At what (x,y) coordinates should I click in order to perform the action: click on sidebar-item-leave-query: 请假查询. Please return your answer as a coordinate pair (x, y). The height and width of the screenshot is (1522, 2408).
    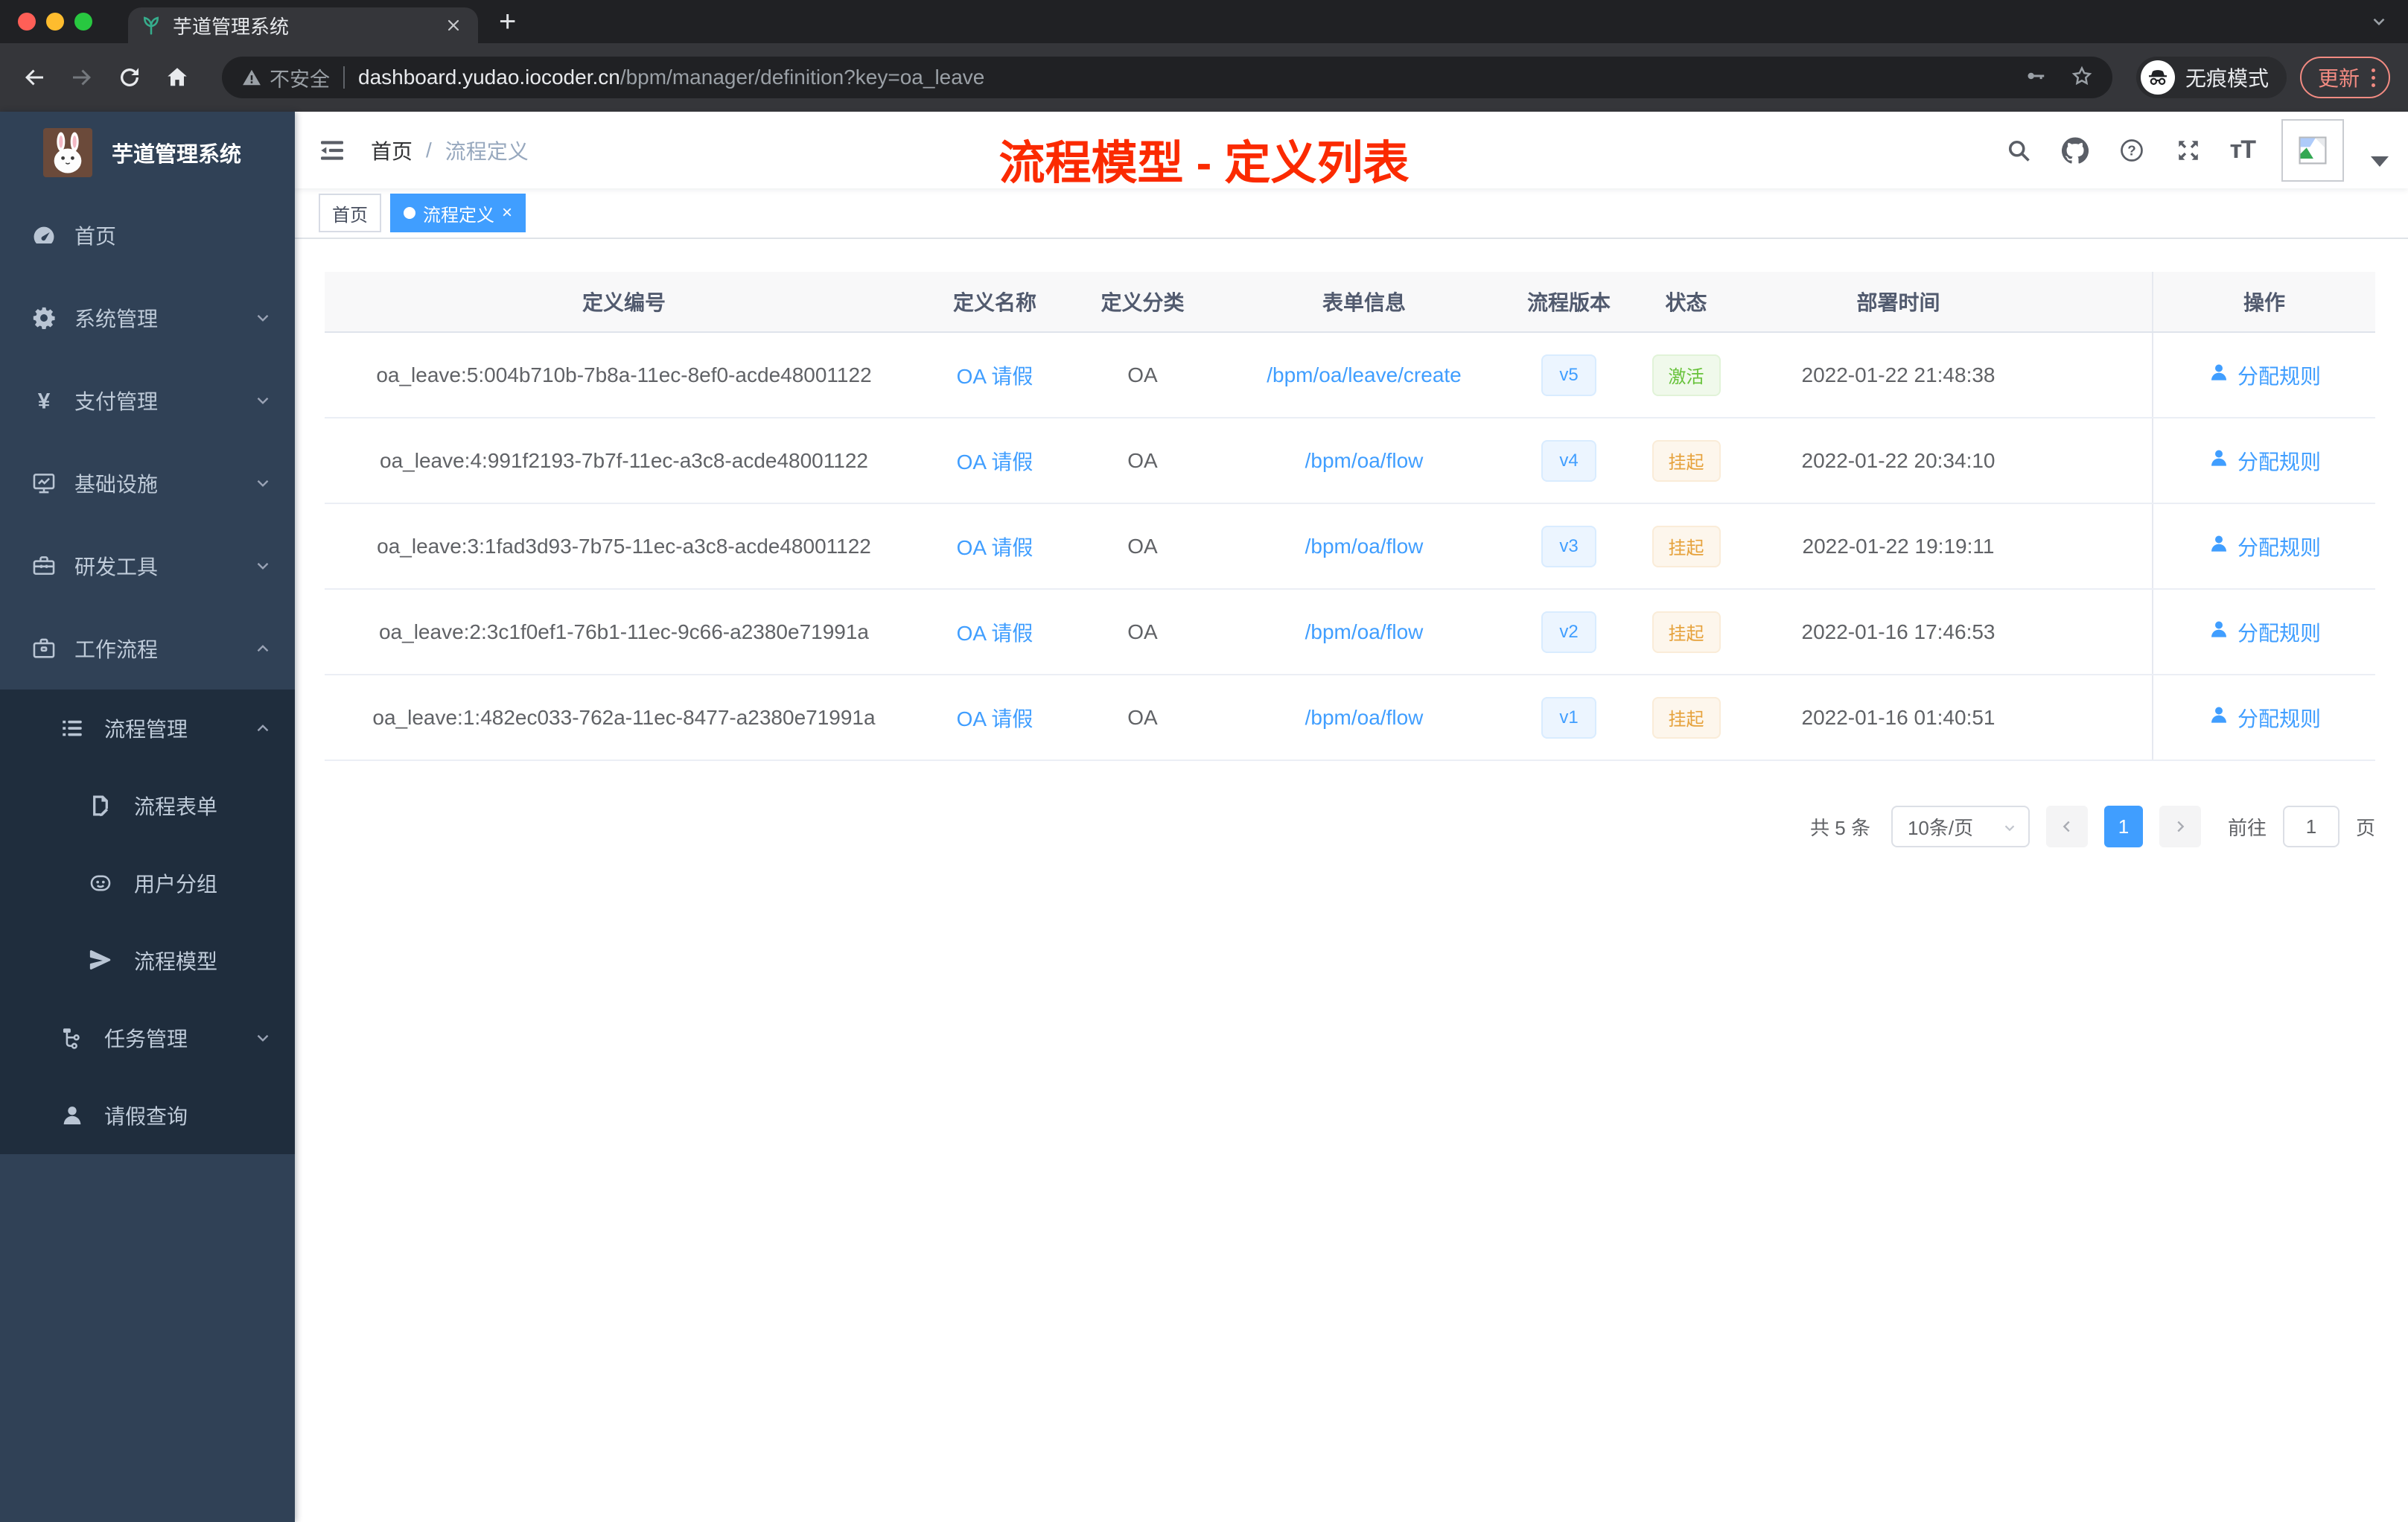
    Looking at the image, I should click on (147, 1115).